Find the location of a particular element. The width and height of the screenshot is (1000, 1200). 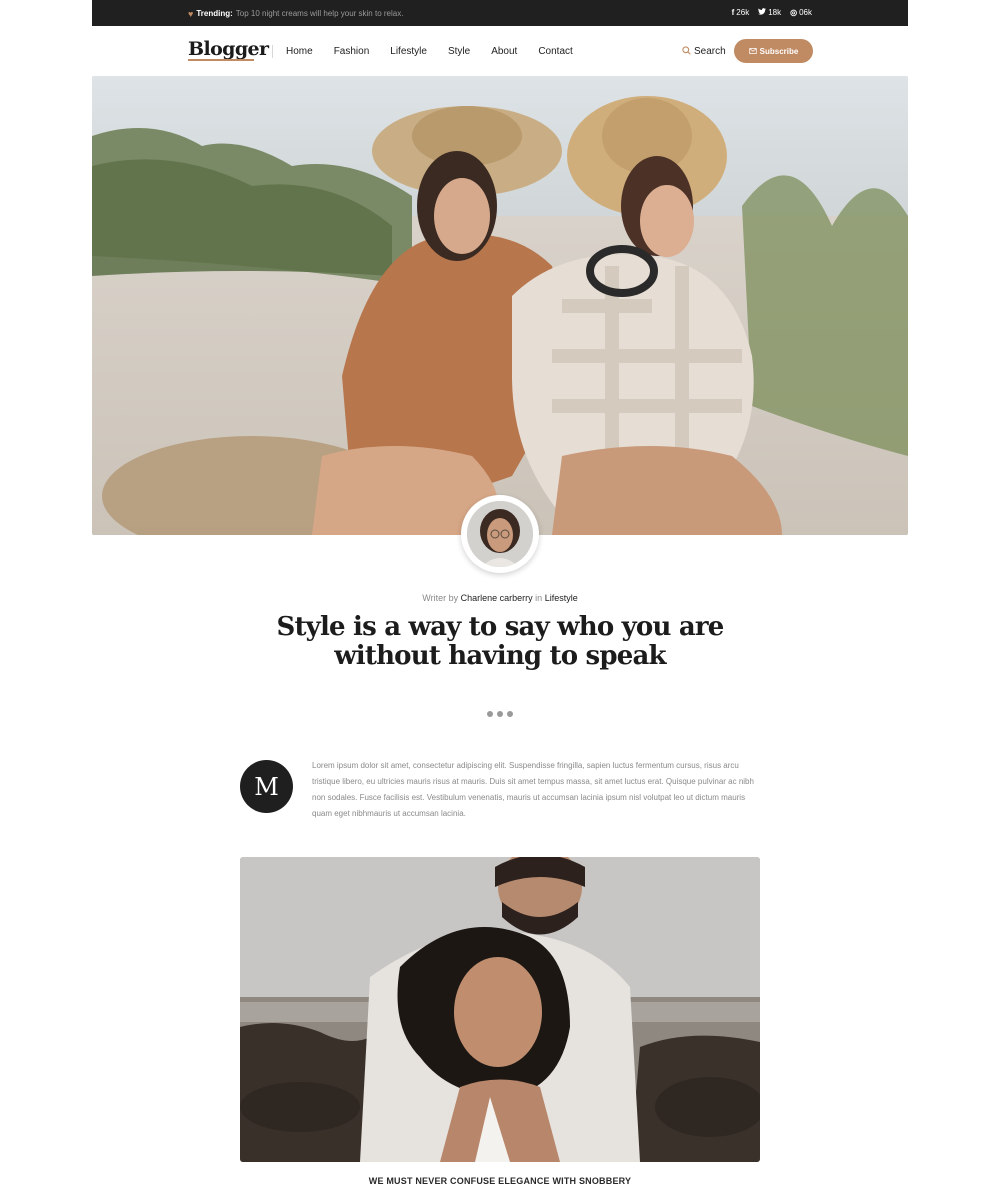

separator-dots is located at coordinates (500, 714).